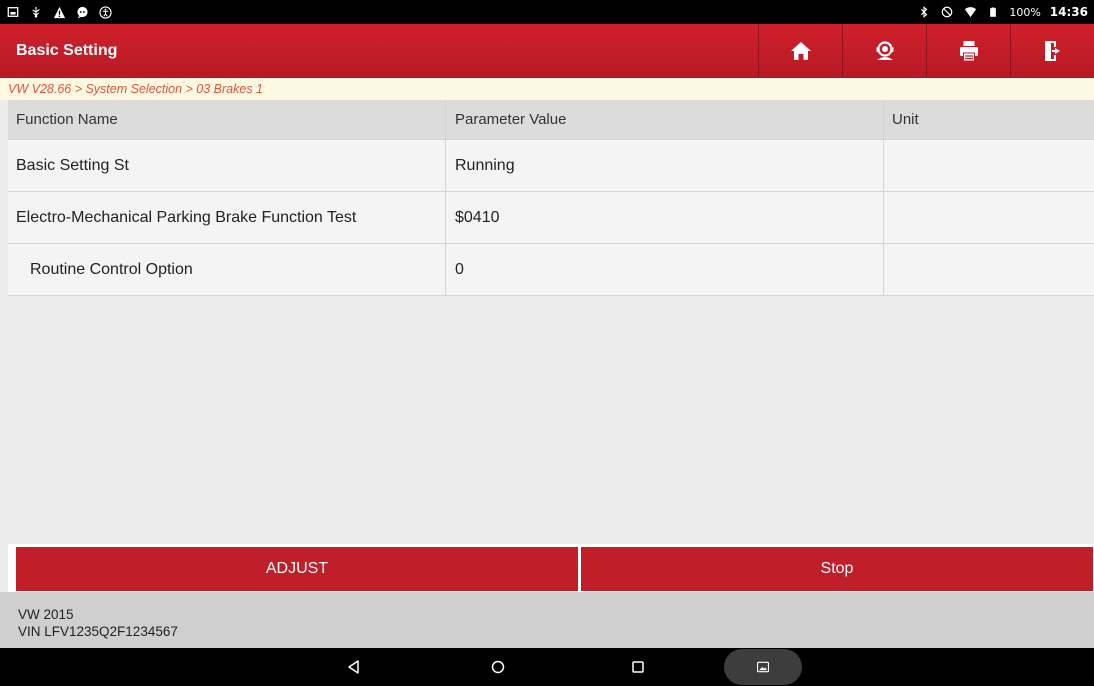  What do you see at coordinates (36, 12) in the screenshot?
I see `usb-icon` at bounding box center [36, 12].